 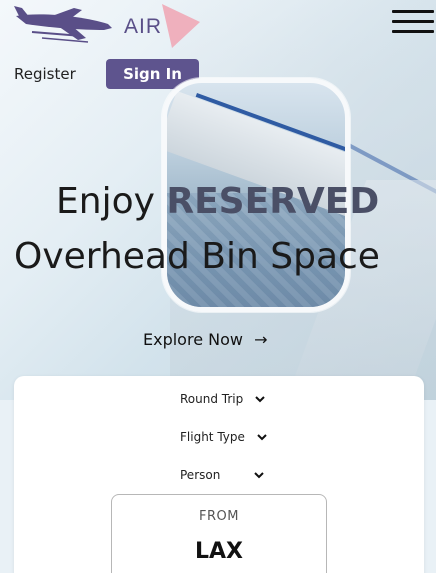 I want to click on register-link: Register, so click(x=45, y=74).